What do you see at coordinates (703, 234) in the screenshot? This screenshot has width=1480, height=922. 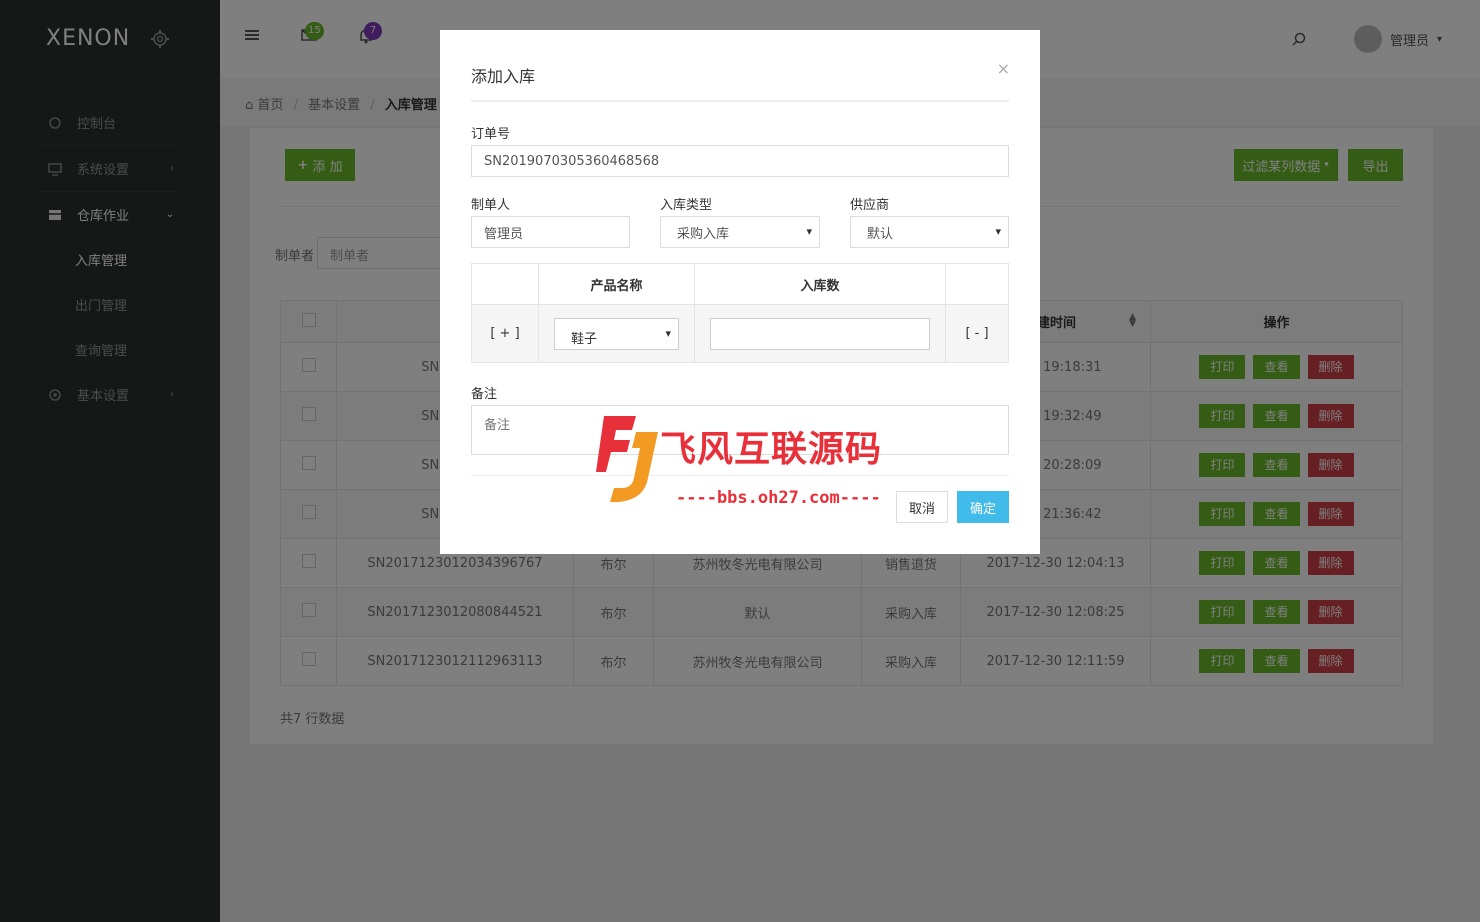 I see `inbound-type-value: 采购入库` at bounding box center [703, 234].